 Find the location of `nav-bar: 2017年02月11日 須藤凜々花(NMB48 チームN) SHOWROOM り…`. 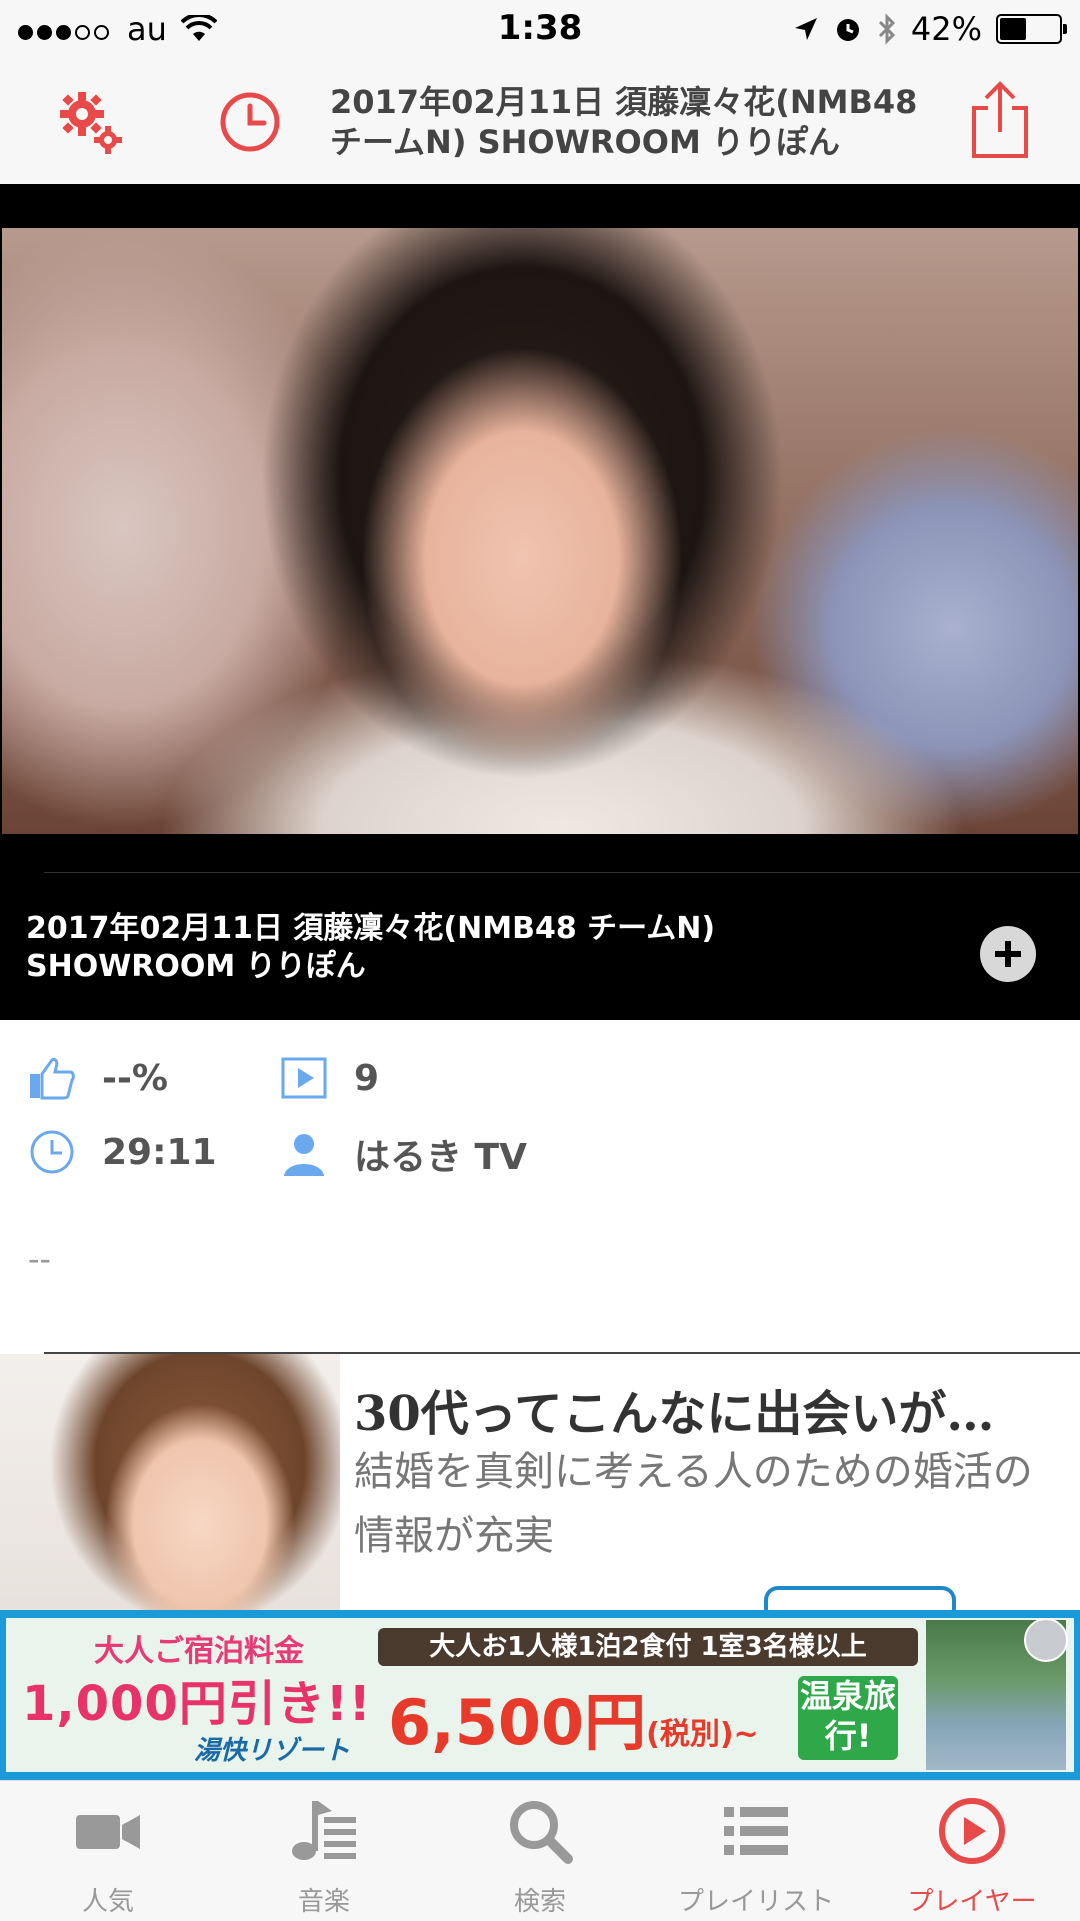

nav-bar: 2017年02月11日 須藤凜々花(NMB48 チームN) SHOWROOM り… is located at coordinates (540, 122).